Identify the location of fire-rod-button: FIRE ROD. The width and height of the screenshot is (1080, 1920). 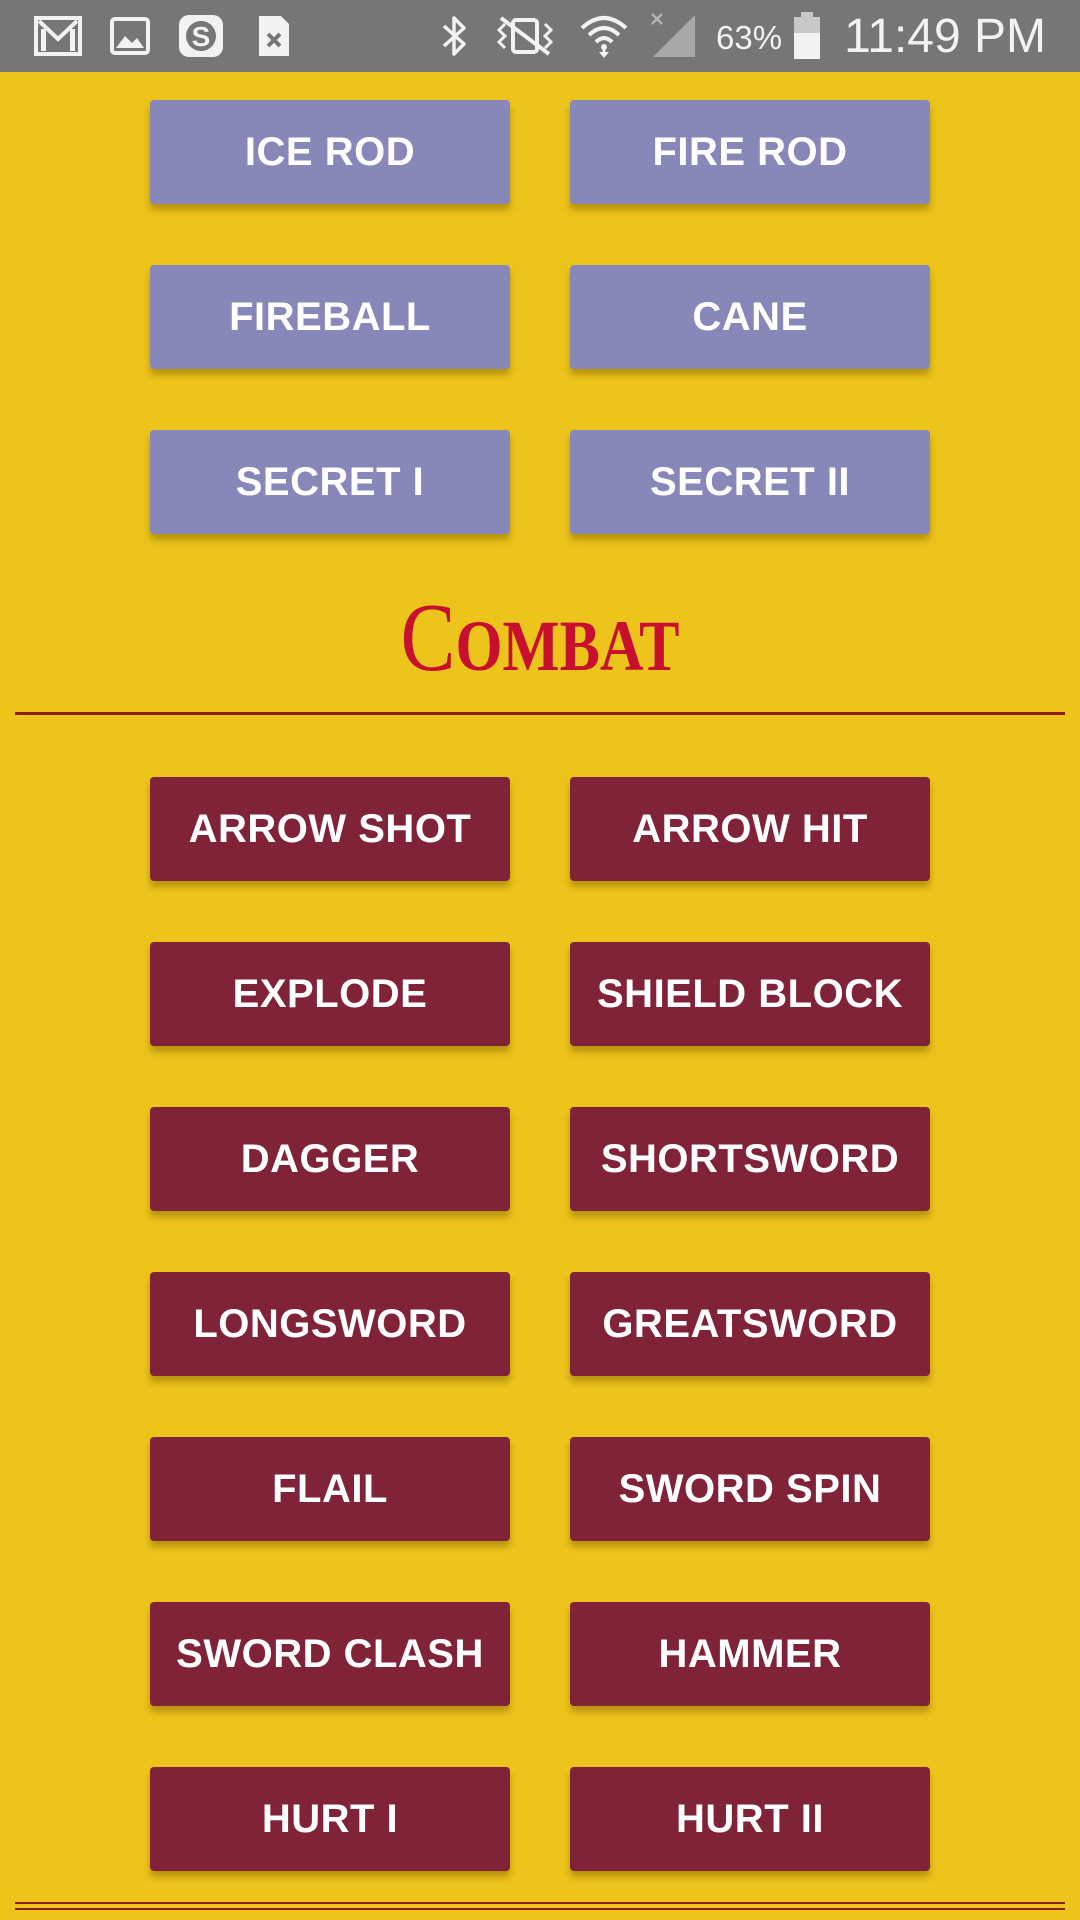
(750, 152).